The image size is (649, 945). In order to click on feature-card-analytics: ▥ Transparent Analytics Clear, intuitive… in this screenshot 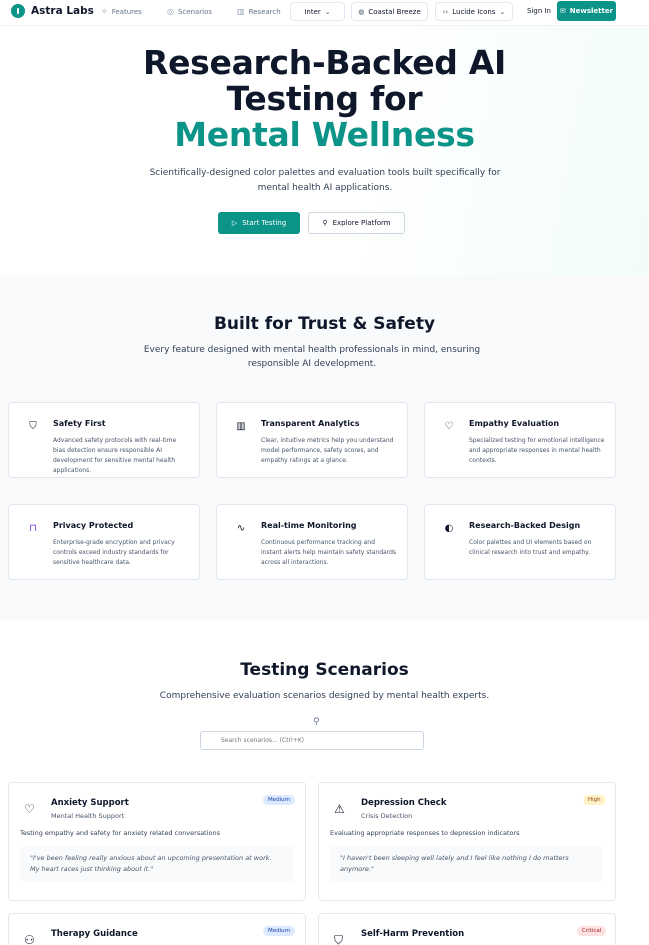, I will do `click(312, 440)`.